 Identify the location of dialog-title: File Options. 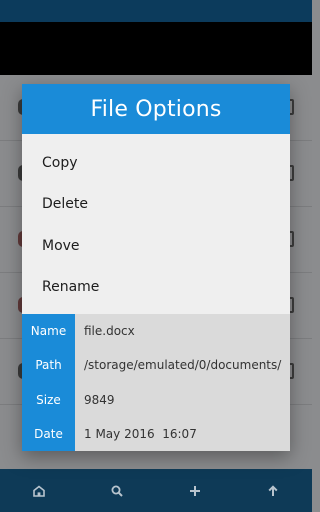
(156, 109).